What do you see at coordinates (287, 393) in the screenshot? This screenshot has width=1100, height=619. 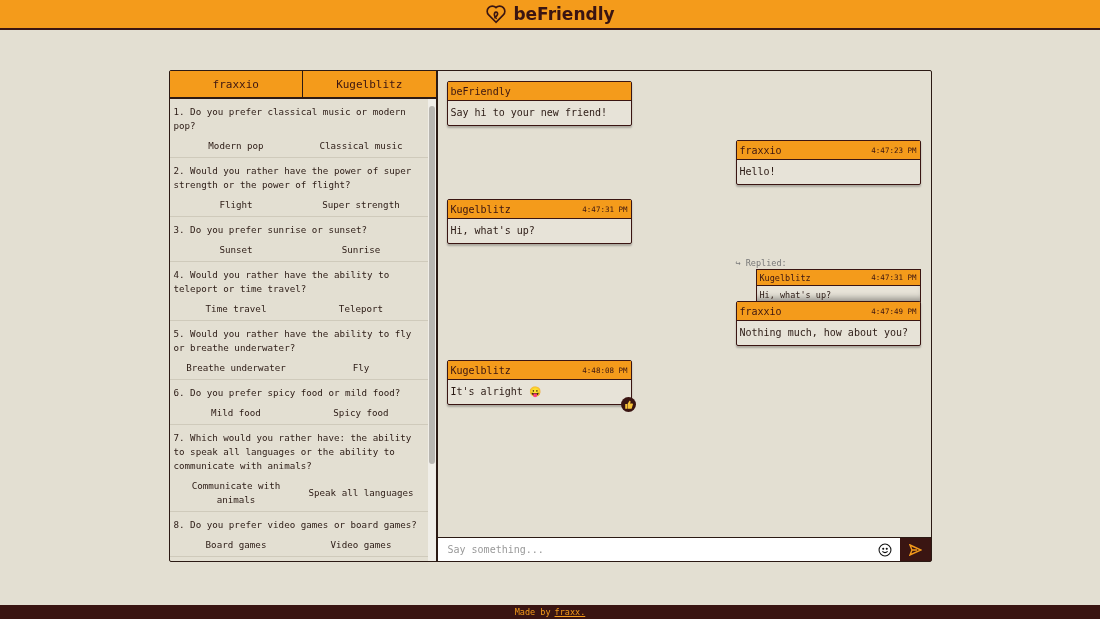 I see `question-text: 6. Do you prefer spicy food or mild food?` at bounding box center [287, 393].